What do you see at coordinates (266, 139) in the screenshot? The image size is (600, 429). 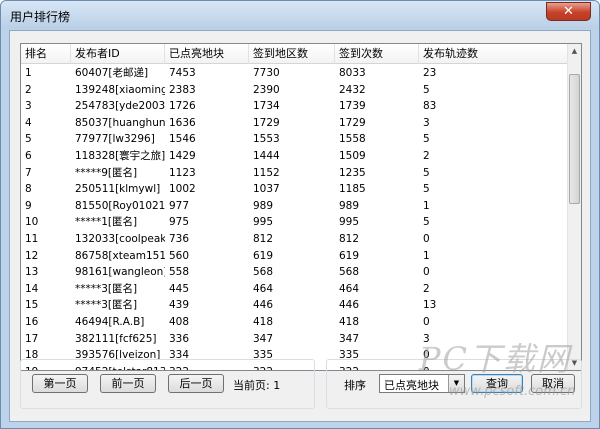 I see `checkin-regions-cell: 1553` at bounding box center [266, 139].